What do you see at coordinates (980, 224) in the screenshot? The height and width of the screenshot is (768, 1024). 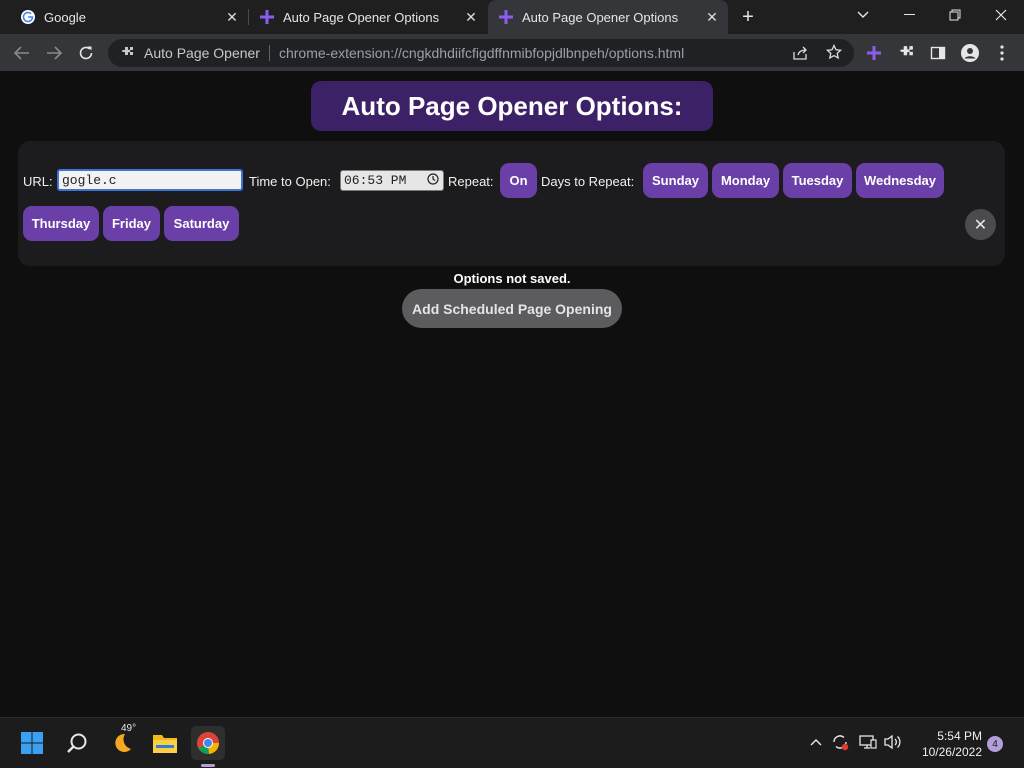 I see `remove-entry-close-icon: ✕` at bounding box center [980, 224].